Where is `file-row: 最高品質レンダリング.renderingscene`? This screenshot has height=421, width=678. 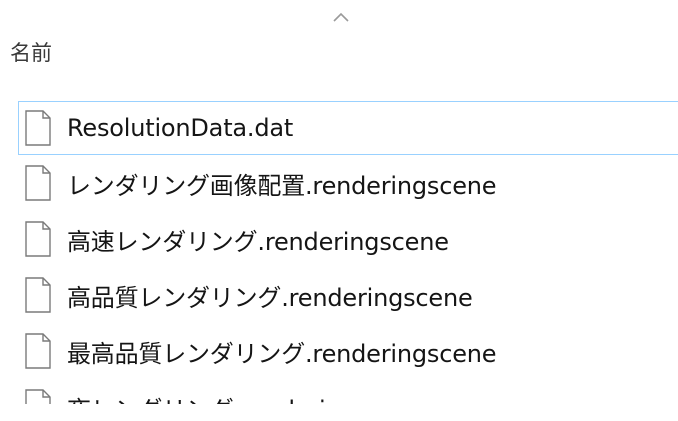
file-row: 最高品質レンダリング.renderingscene is located at coordinates (348, 351).